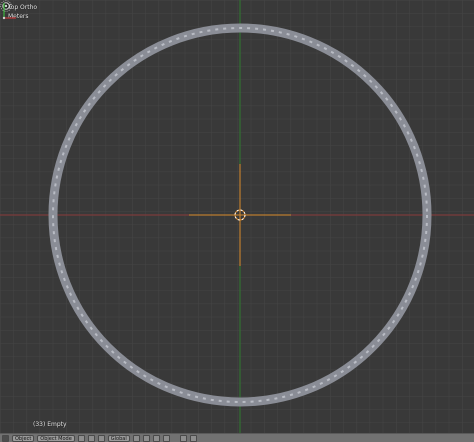  What do you see at coordinates (9, 11) in the screenshot?
I see `axis-gizmo-icon` at bounding box center [9, 11].